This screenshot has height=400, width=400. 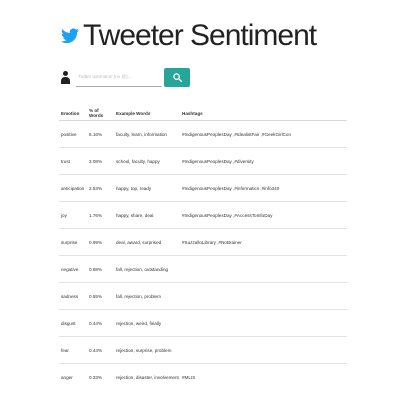 I want to click on example-words-cell: deal, award, surprised, so click(x=147, y=242).